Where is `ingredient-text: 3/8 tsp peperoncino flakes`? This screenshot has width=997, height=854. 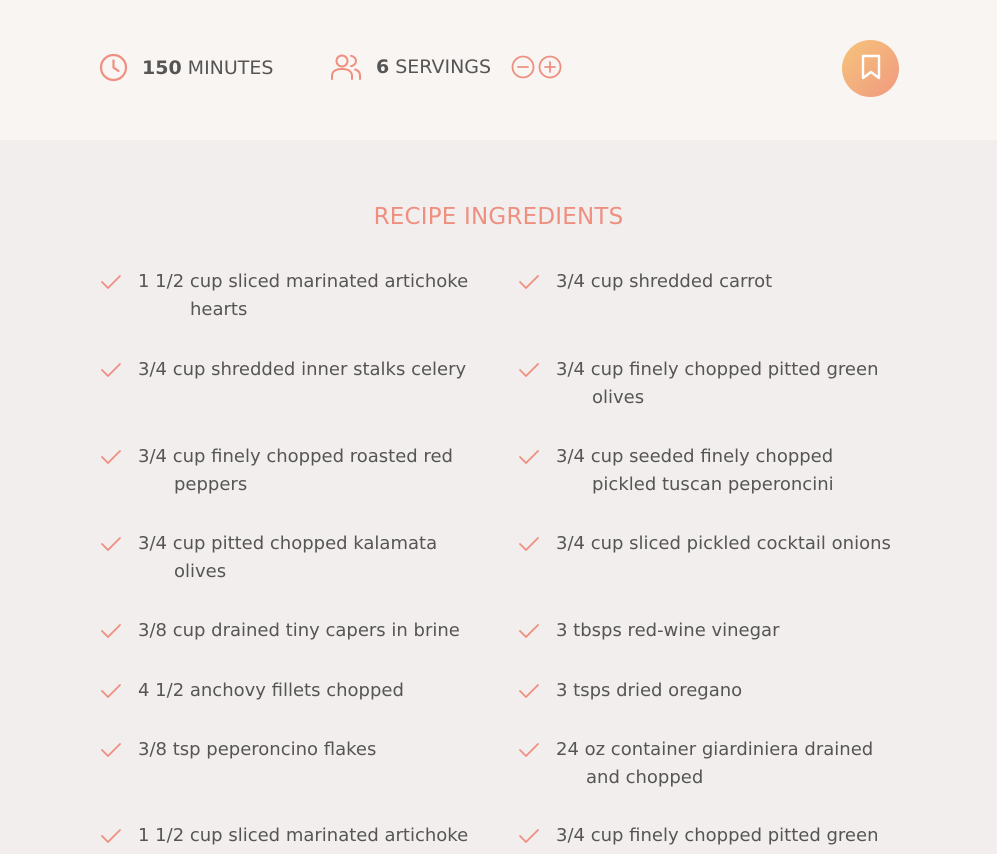 ingredient-text: 3/8 tsp peperoncino flakes is located at coordinates (257, 749).